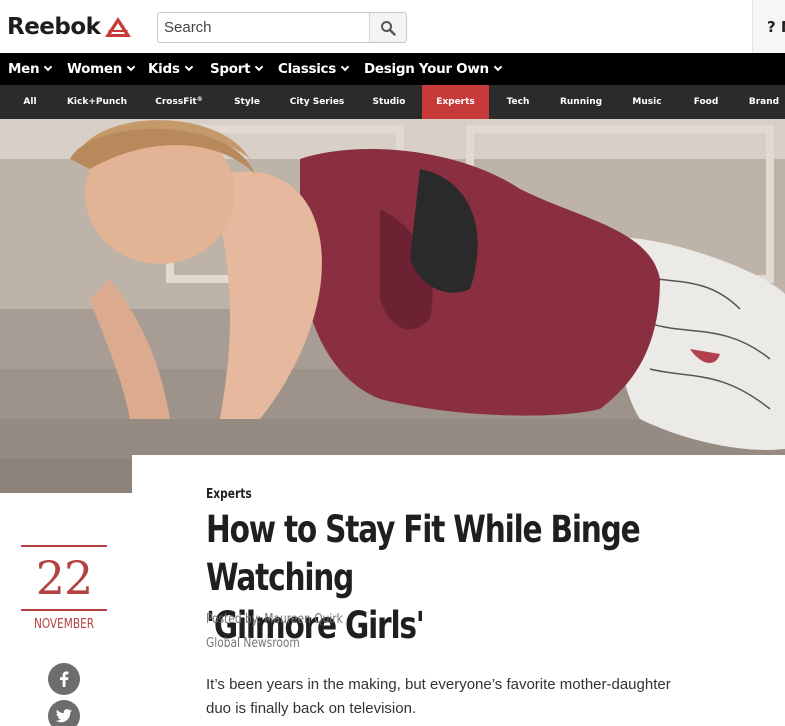  I want to click on subnav-label: Kick+Punch, so click(97, 102).